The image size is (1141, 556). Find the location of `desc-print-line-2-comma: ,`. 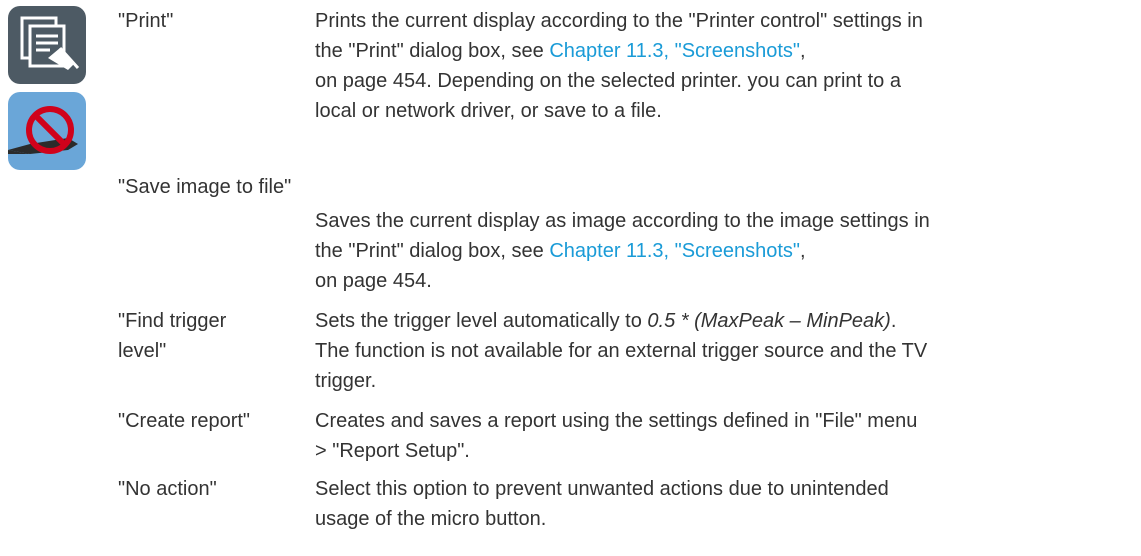

desc-print-line-2-comma: , is located at coordinates (802, 51).